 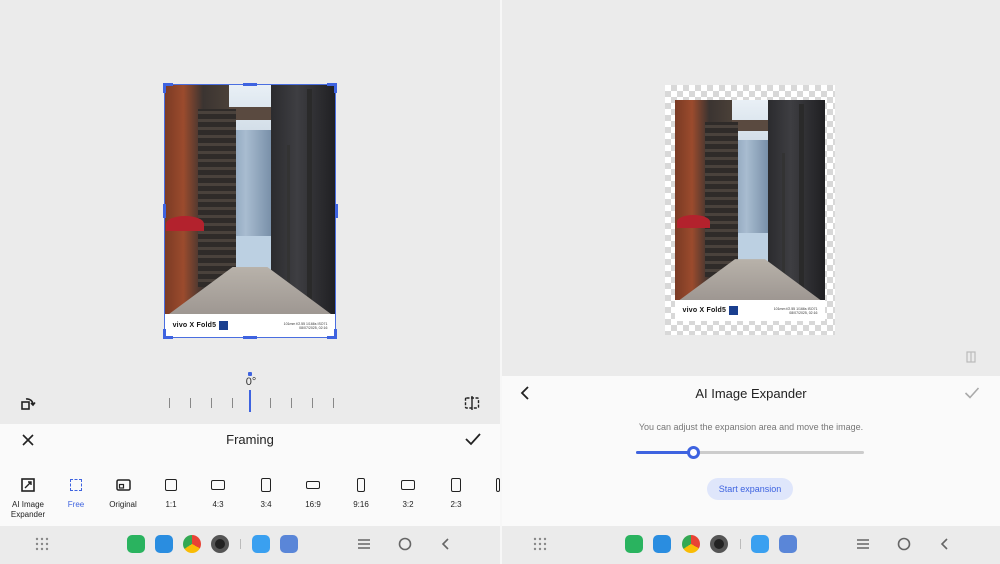 What do you see at coordinates (313, 485) in the screenshot?
I see `ratio-16-9-icon` at bounding box center [313, 485].